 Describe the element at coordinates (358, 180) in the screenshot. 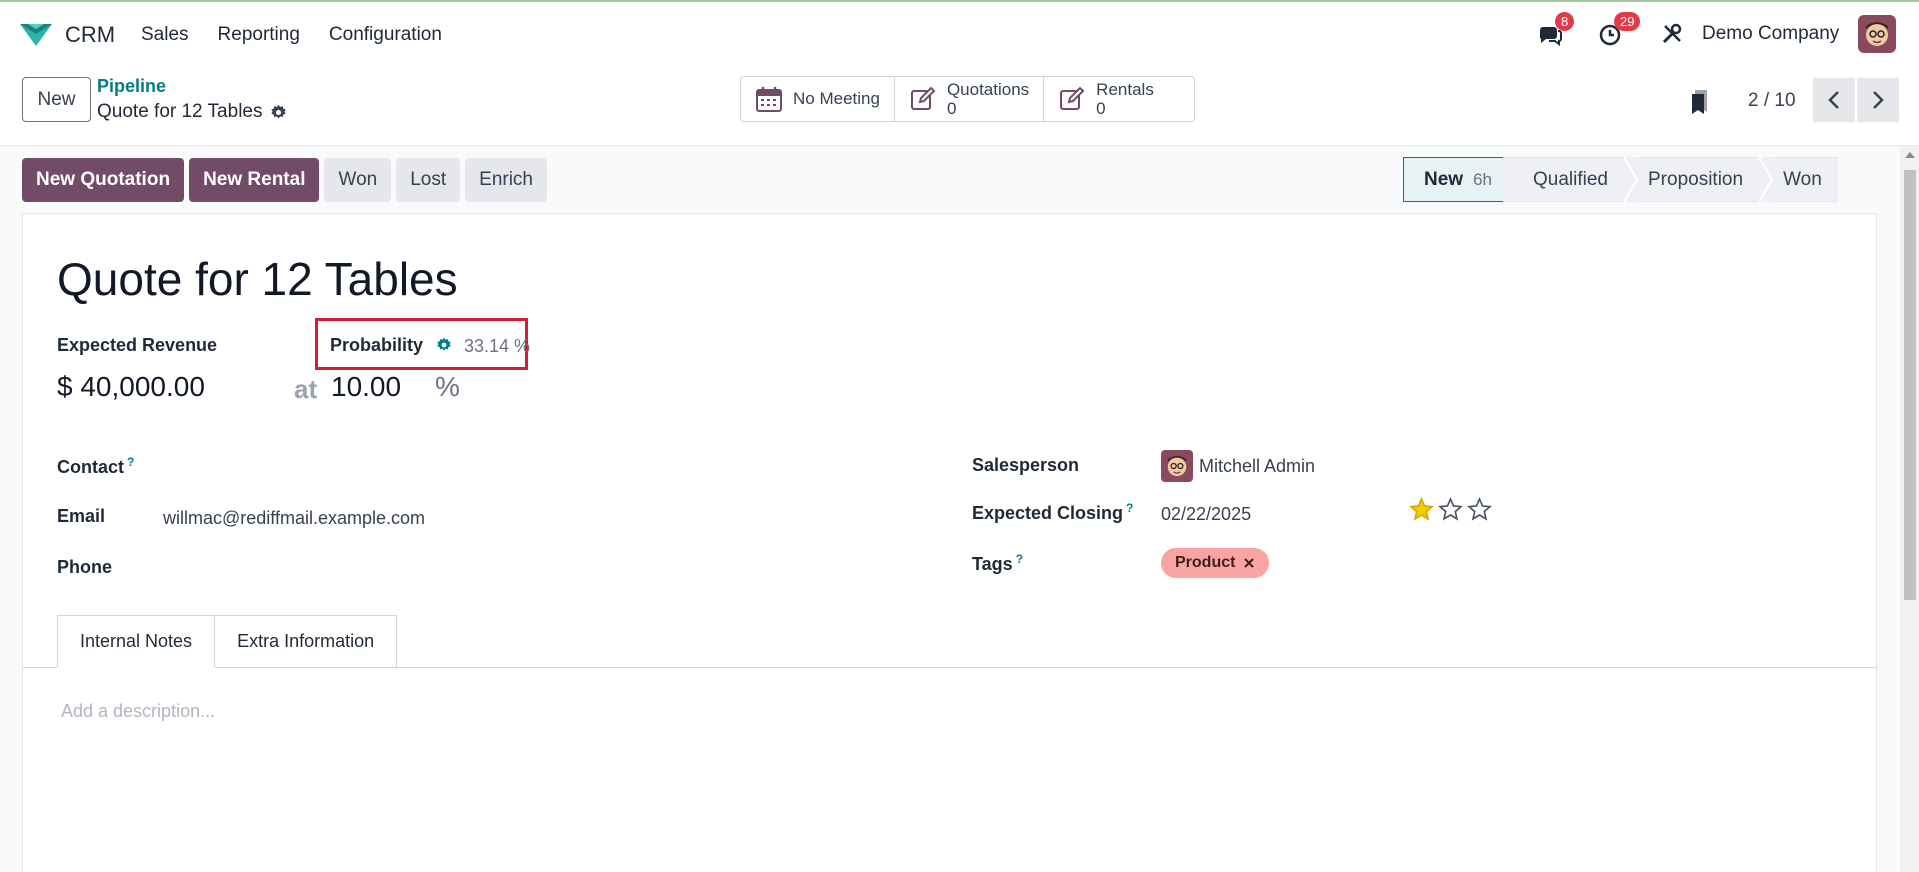

I see `won-button: Won` at that location.